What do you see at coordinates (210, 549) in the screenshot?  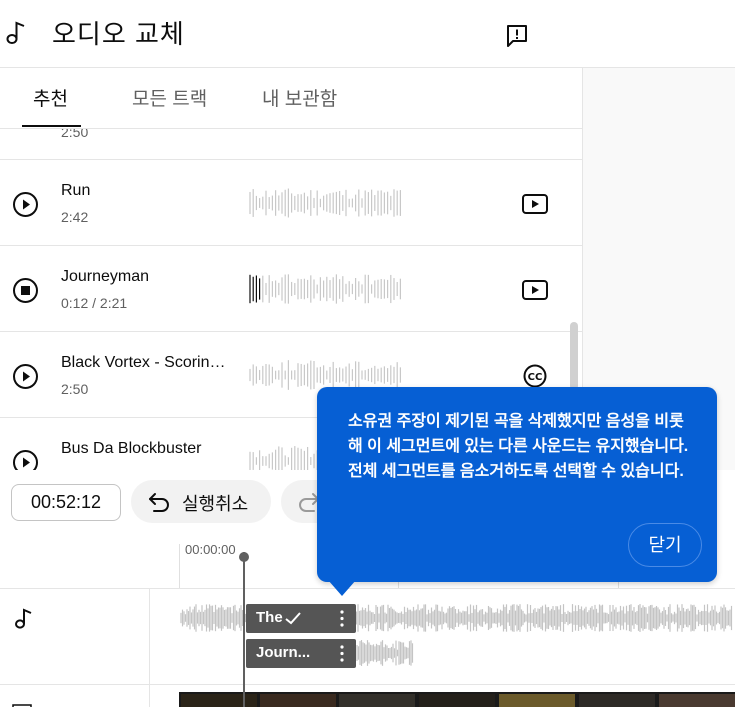 I see `ruler-timestamp: 00:00:00` at bounding box center [210, 549].